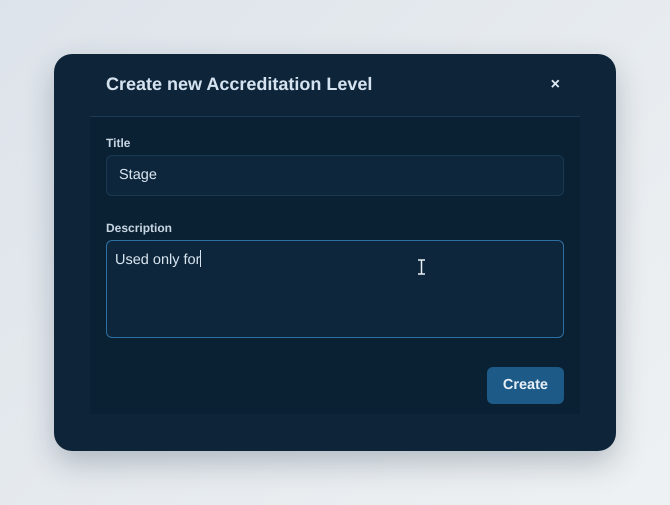 This screenshot has width=670, height=505. Describe the element at coordinates (525, 385) in the screenshot. I see `create-button: Create` at that location.